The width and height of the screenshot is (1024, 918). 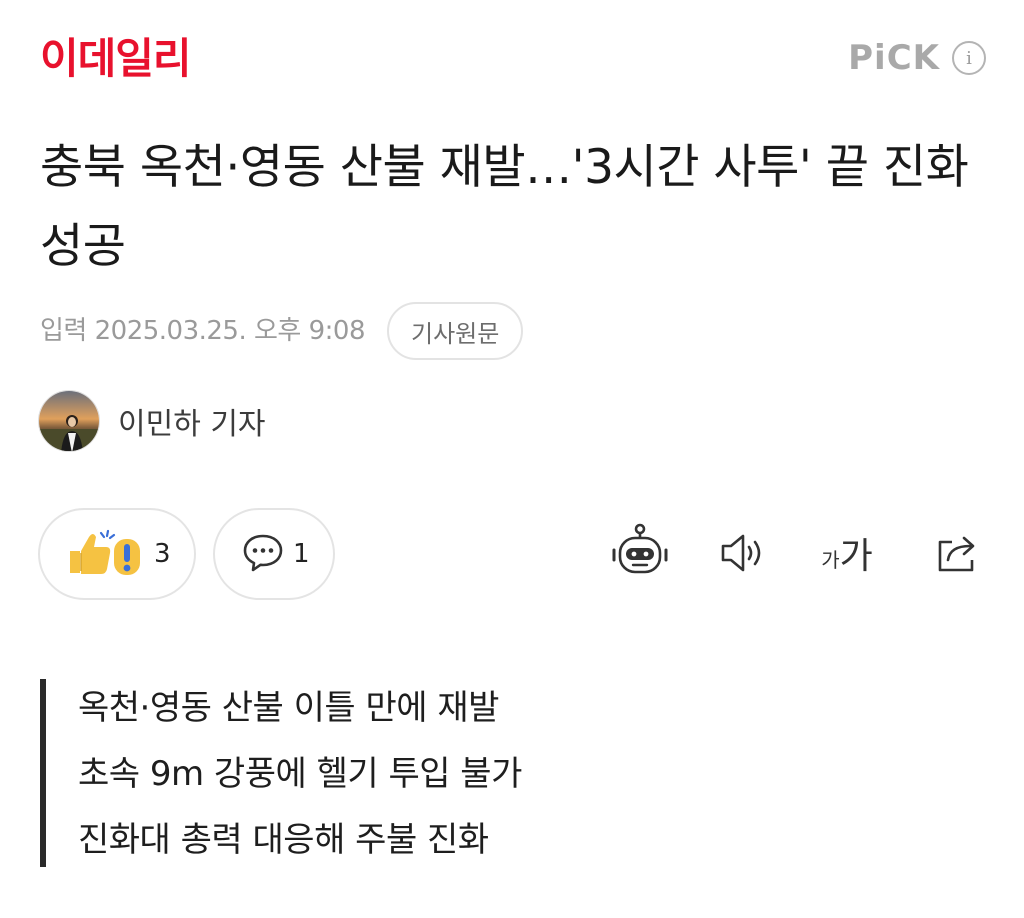 What do you see at coordinates (969, 58) in the screenshot?
I see `info-icon: i` at bounding box center [969, 58].